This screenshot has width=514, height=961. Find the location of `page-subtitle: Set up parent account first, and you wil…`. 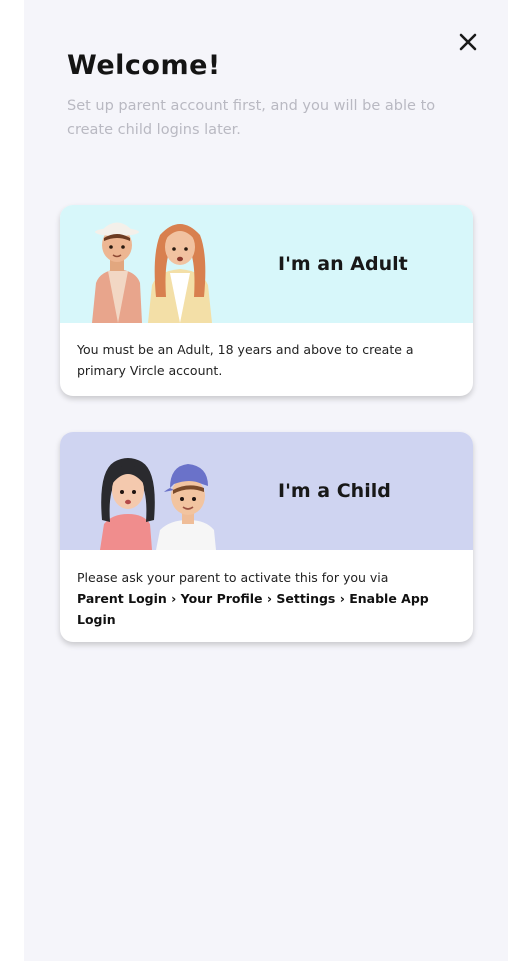

page-subtitle: Set up parent account first, and you wil… is located at coordinates (251, 118).